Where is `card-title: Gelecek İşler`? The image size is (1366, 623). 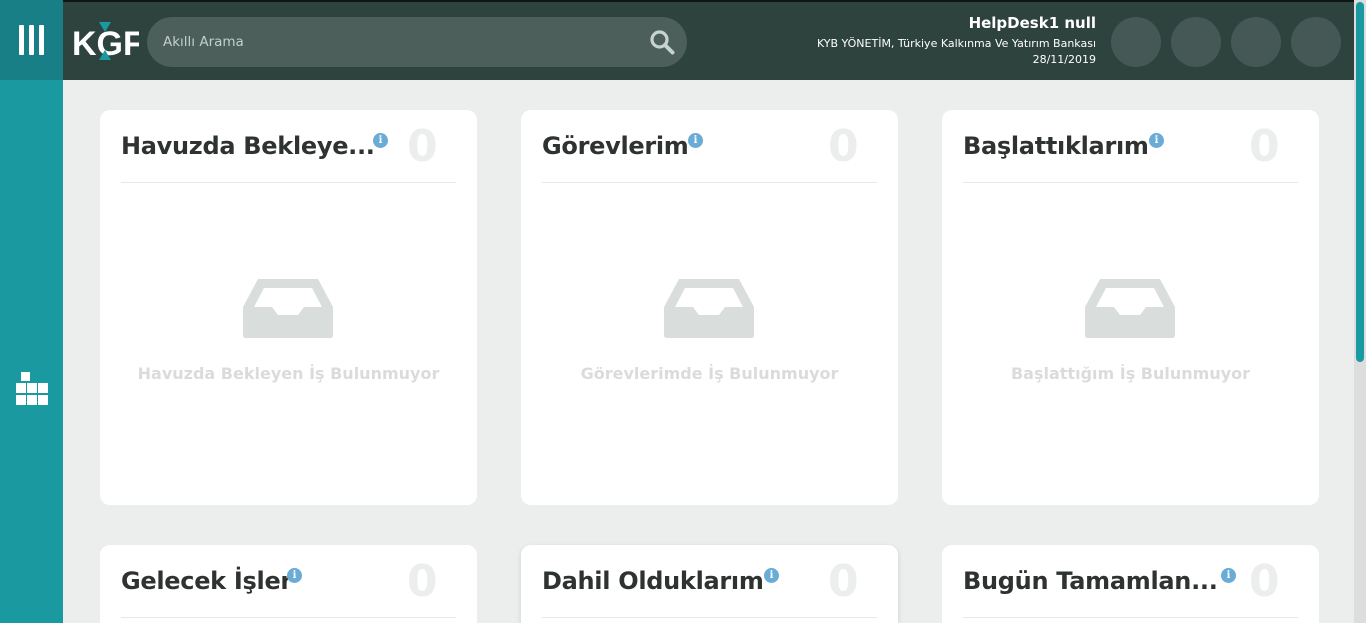 card-title: Gelecek İşler is located at coordinates (206, 581).